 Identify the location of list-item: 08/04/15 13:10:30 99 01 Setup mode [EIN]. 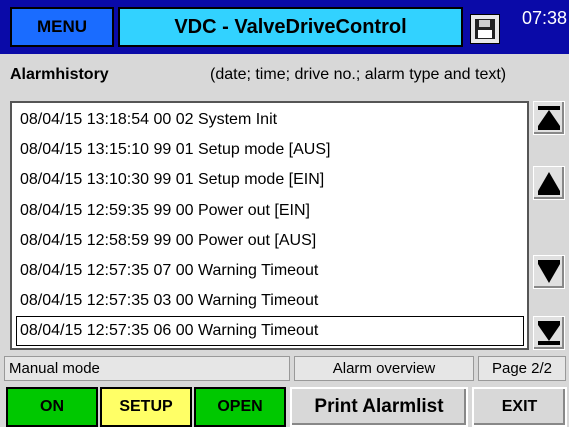
(172, 180).